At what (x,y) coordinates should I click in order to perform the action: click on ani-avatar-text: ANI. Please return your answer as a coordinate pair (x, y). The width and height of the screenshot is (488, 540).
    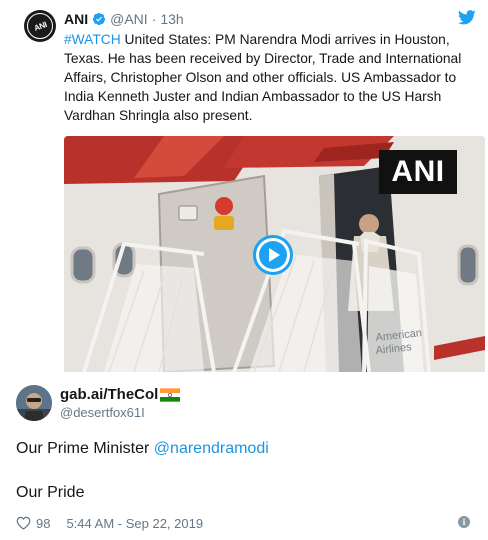
    Looking at the image, I should click on (40, 26).